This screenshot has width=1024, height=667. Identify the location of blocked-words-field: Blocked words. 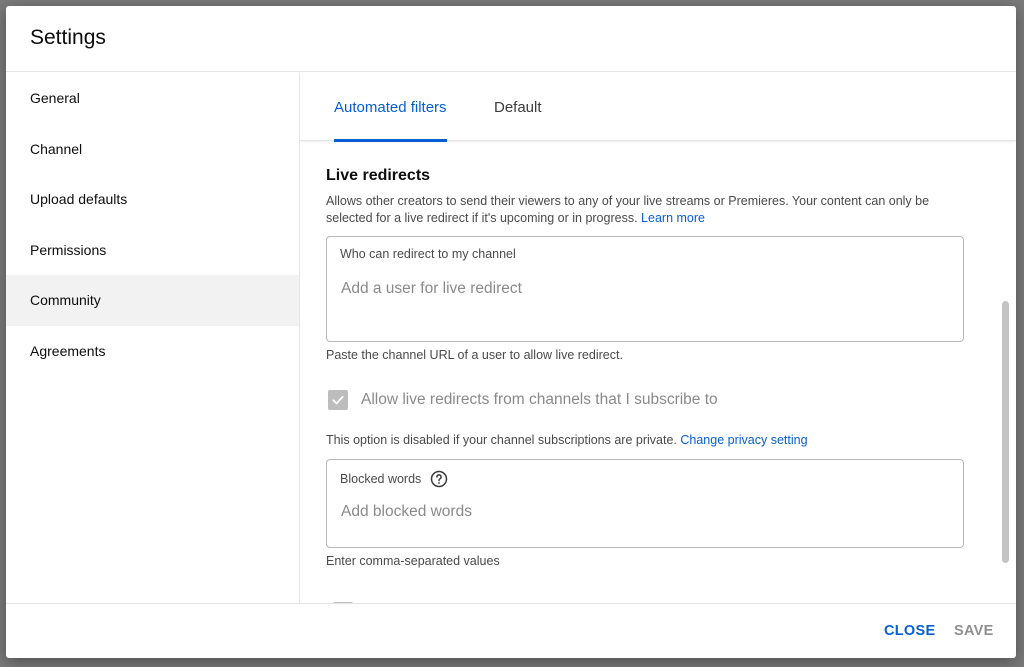
(645, 503).